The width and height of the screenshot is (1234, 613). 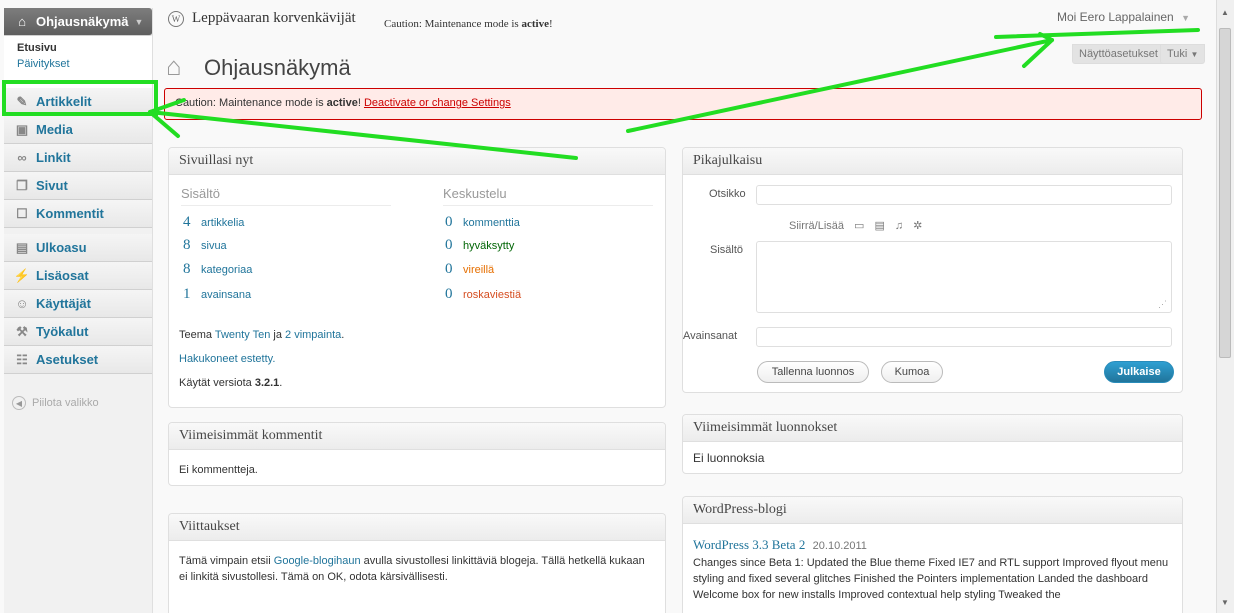 What do you see at coordinates (749, 544) in the screenshot?
I see `blog-post-link: WordPress 3.3 Beta 2` at bounding box center [749, 544].